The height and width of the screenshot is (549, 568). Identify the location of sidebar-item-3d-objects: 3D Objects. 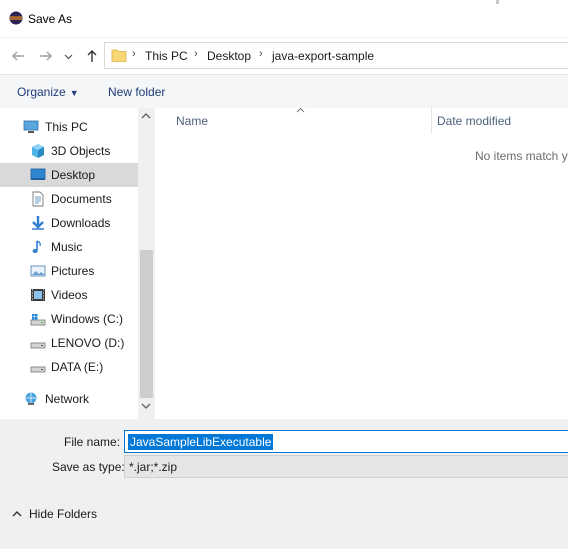
(69, 151).